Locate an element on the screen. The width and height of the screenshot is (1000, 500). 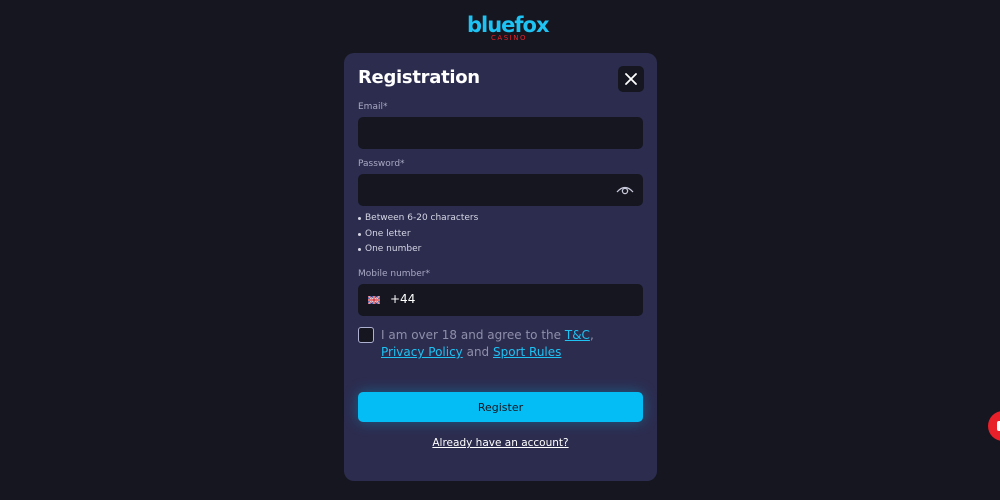
dial-code: +44 is located at coordinates (403, 299).